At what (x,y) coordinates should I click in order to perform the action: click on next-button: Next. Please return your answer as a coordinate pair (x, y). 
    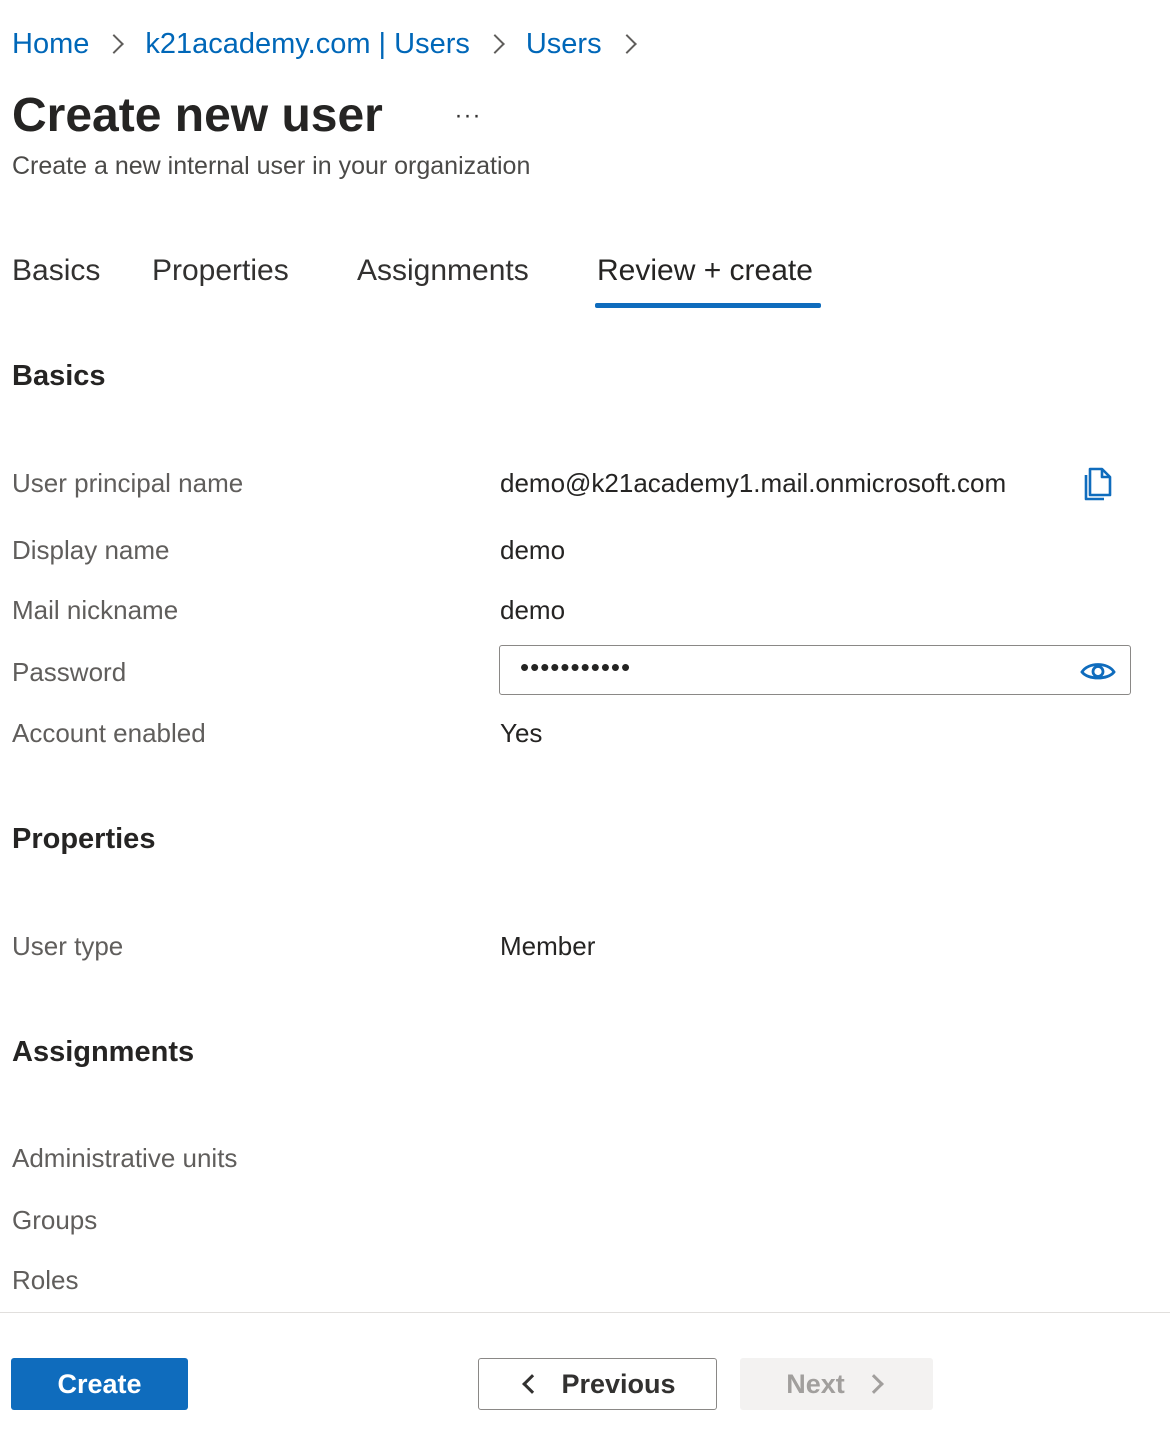
    Looking at the image, I should click on (836, 1384).